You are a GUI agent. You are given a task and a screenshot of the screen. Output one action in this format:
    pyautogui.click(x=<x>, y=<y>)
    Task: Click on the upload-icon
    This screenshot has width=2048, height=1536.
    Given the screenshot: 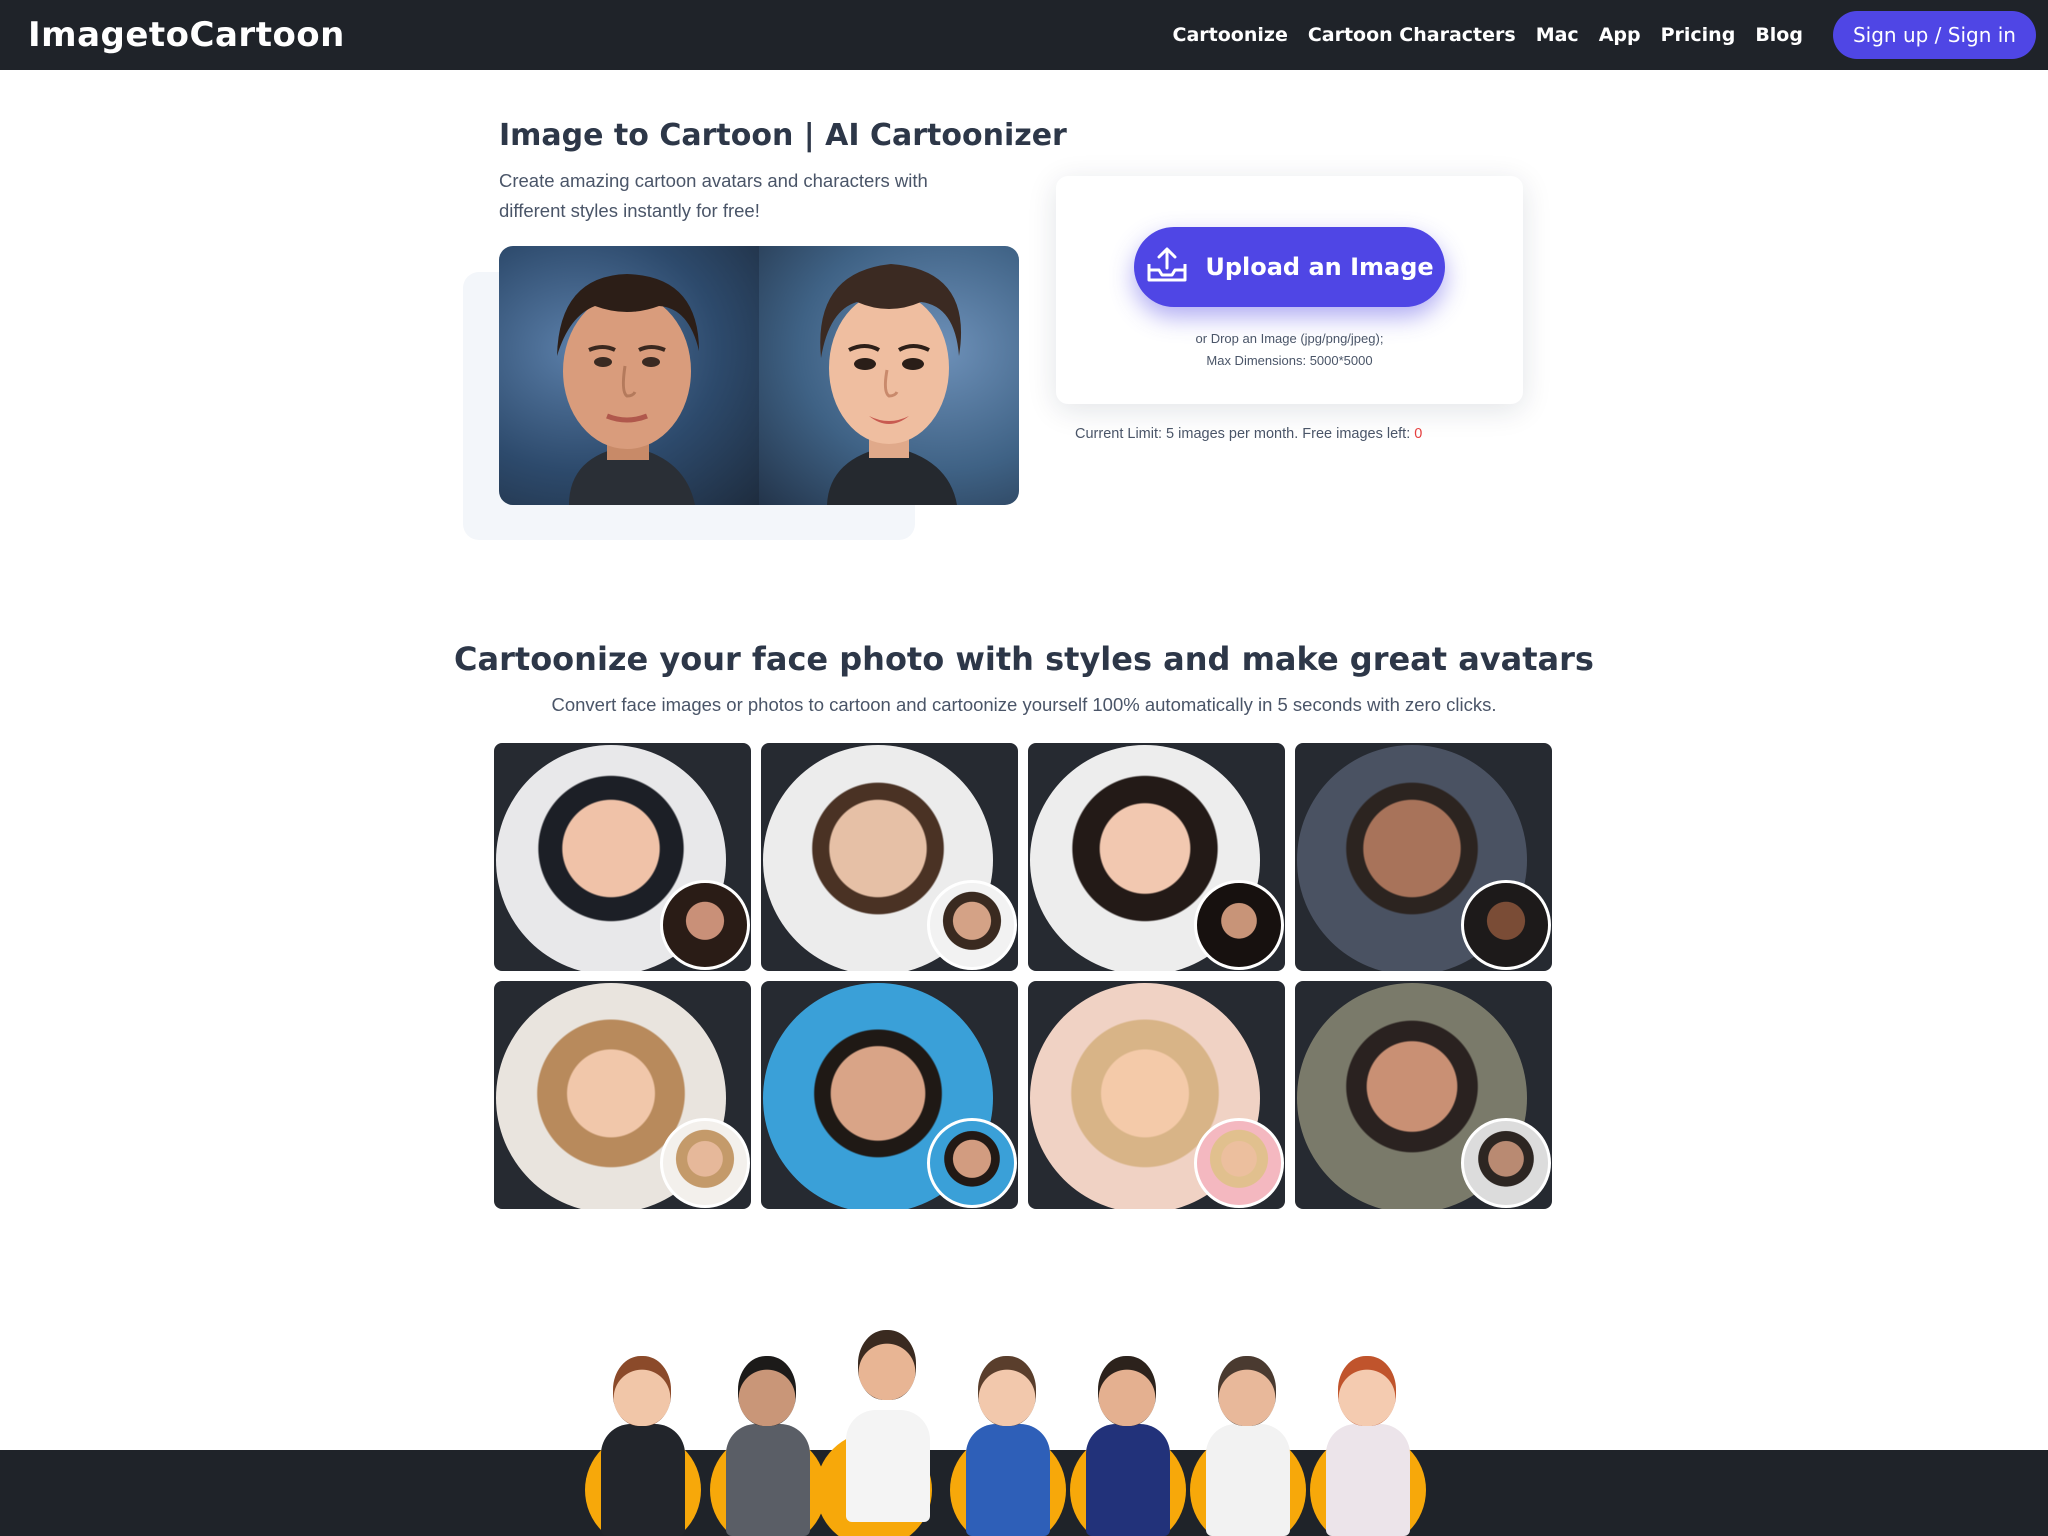 What is the action you would take?
    pyautogui.click(x=1167, y=267)
    